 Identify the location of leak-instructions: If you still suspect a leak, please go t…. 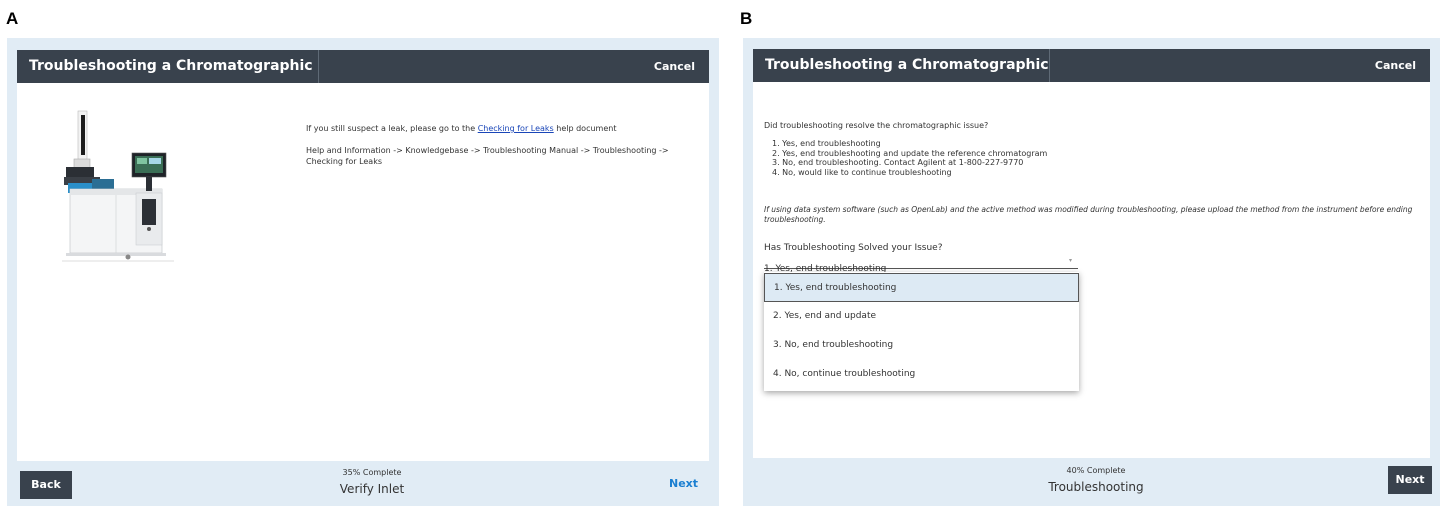
(496, 128).